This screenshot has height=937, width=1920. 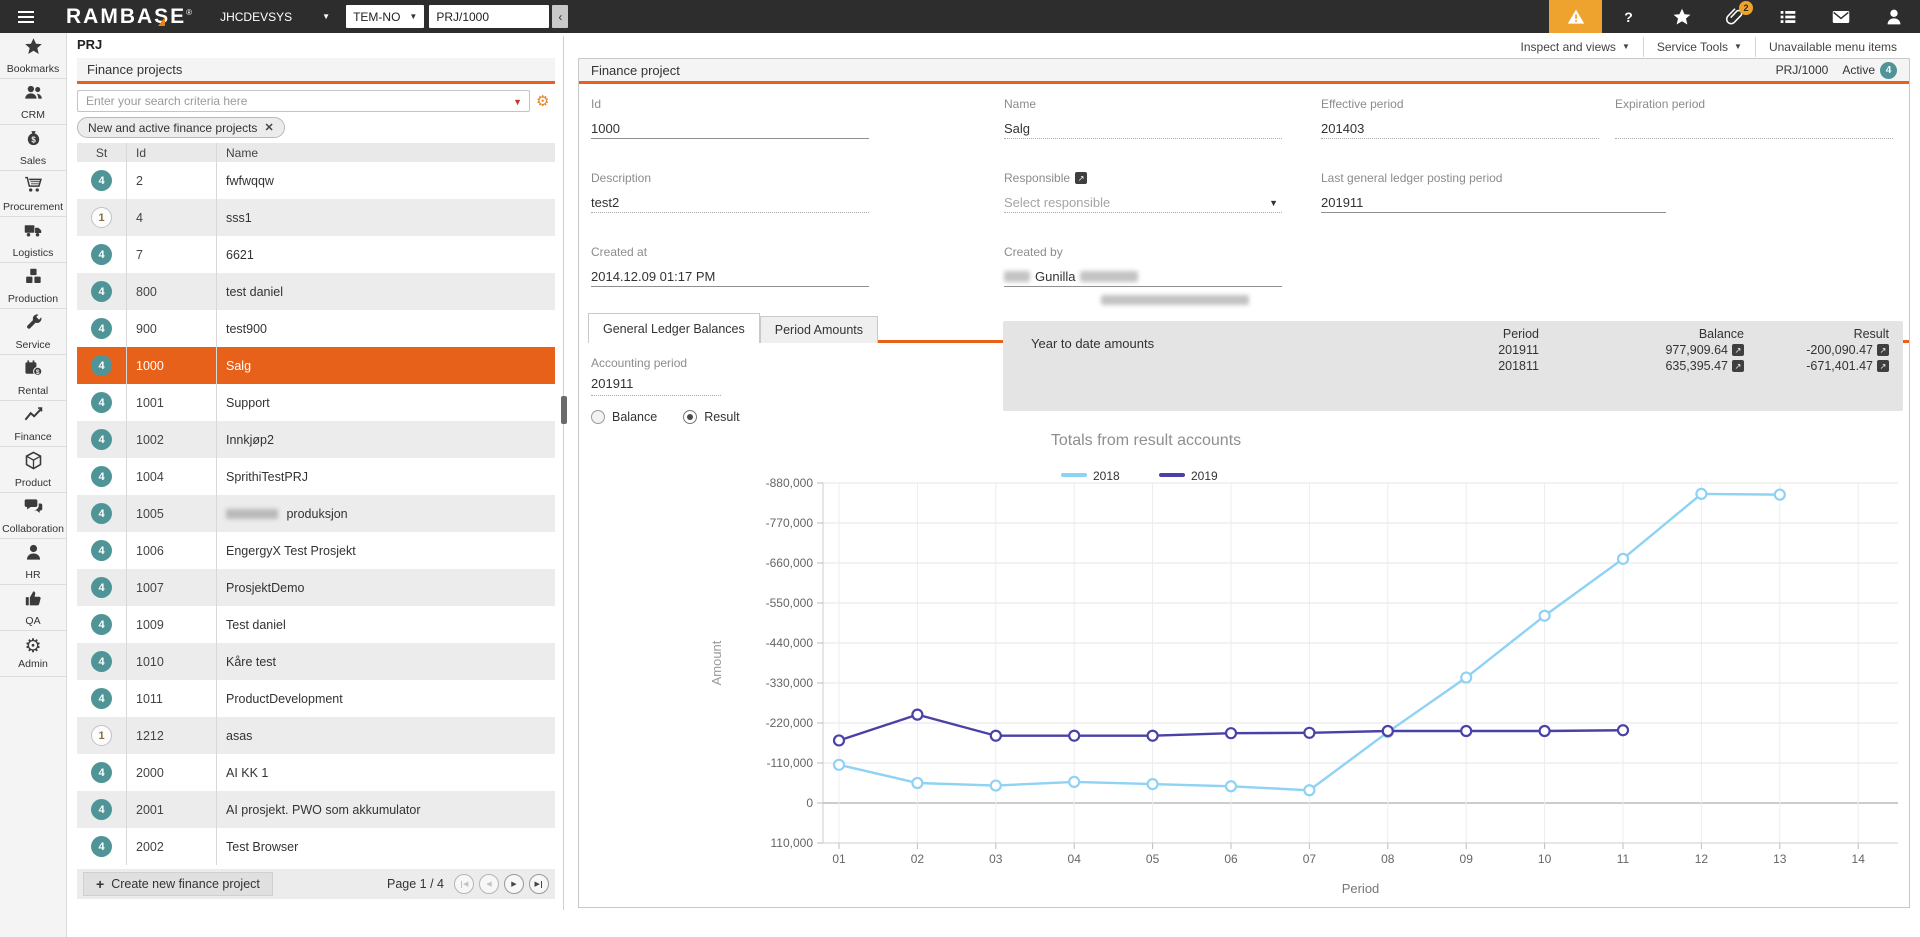 I want to click on sidebar-item-hr: HR, so click(x=33, y=562).